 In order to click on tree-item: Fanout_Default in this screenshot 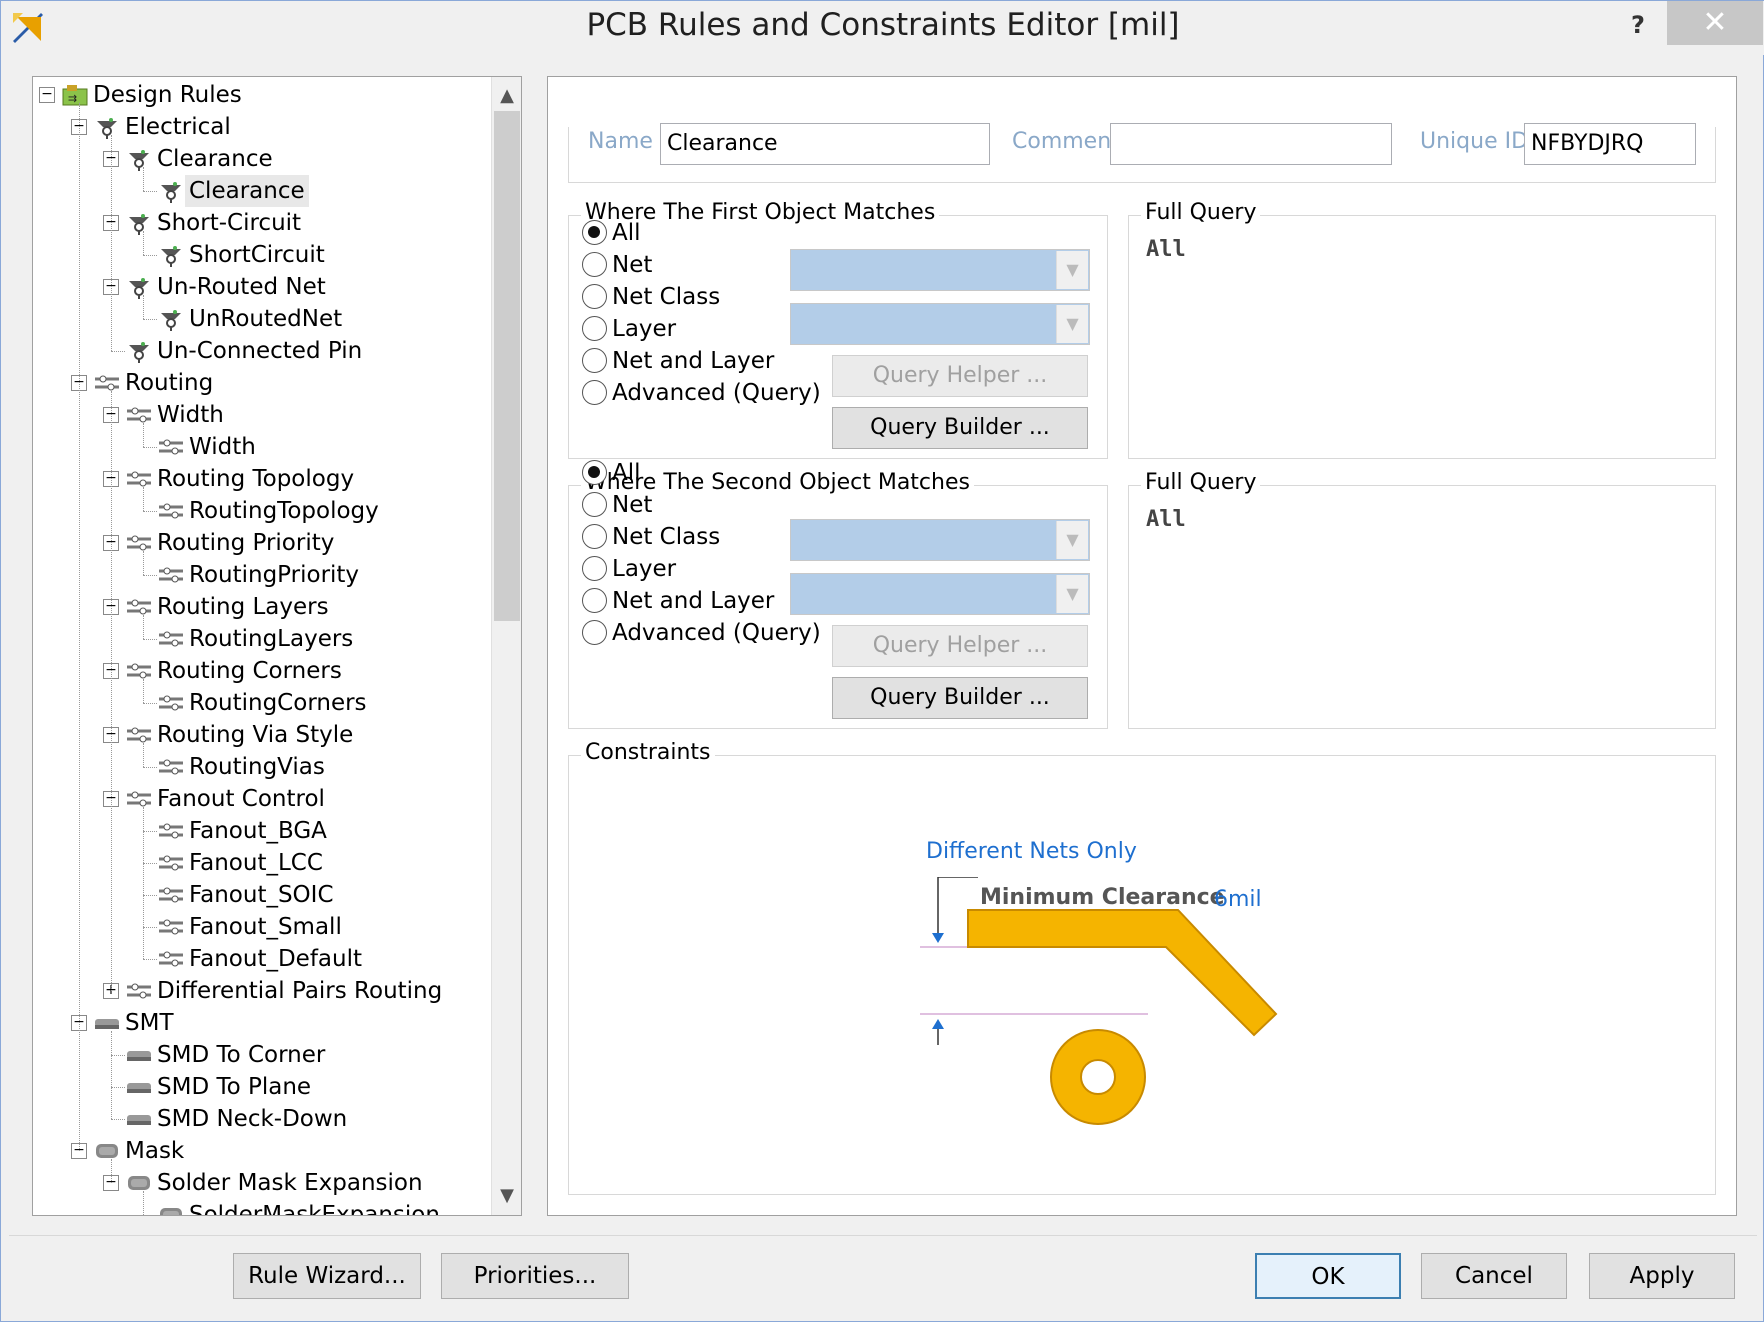, I will do `click(262, 959)`.